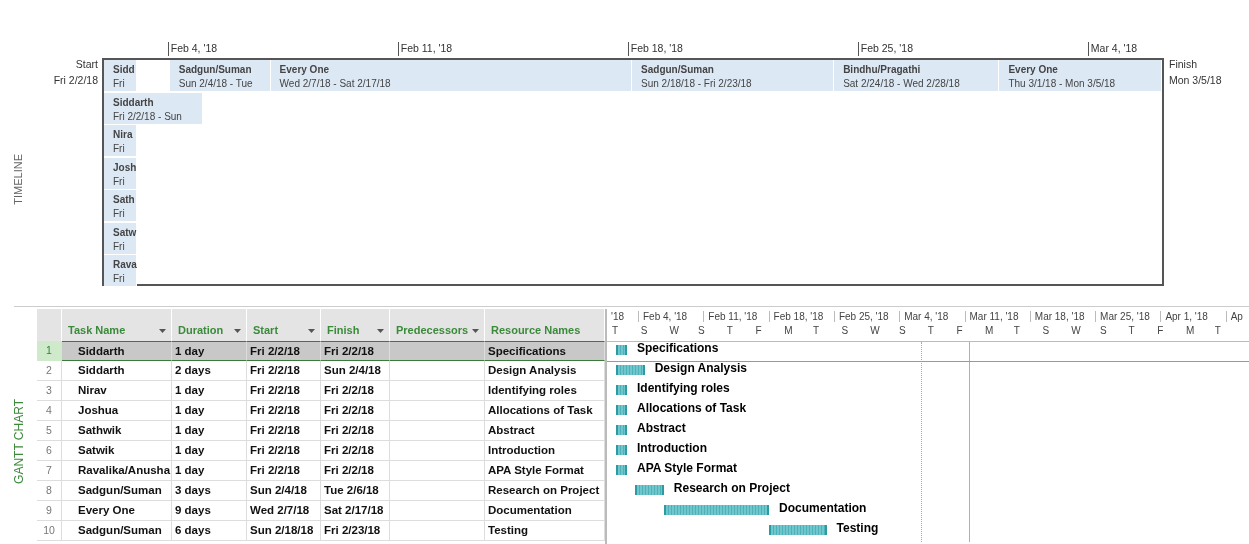  Describe the element at coordinates (117, 451) in the screenshot. I see `table-cell: Satwik` at that location.